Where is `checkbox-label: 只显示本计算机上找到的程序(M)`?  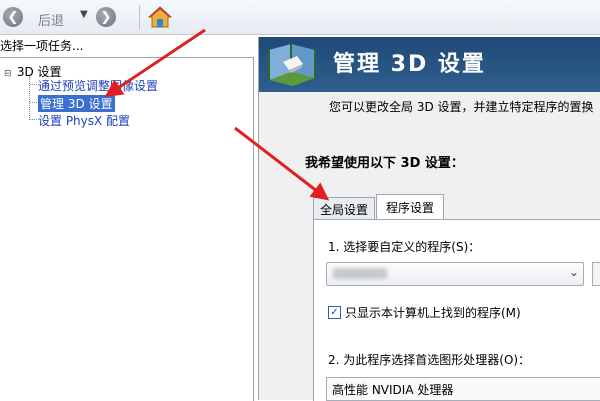
checkbox-label: 只显示本计算机上找到的程序(M) is located at coordinates (433, 312).